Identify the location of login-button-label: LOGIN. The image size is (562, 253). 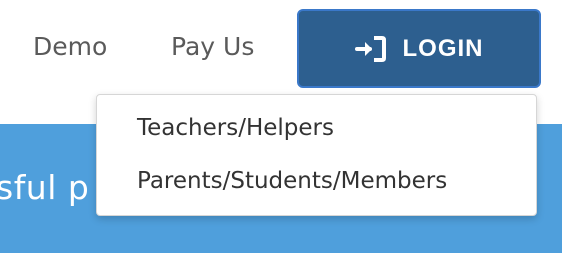
(443, 48).